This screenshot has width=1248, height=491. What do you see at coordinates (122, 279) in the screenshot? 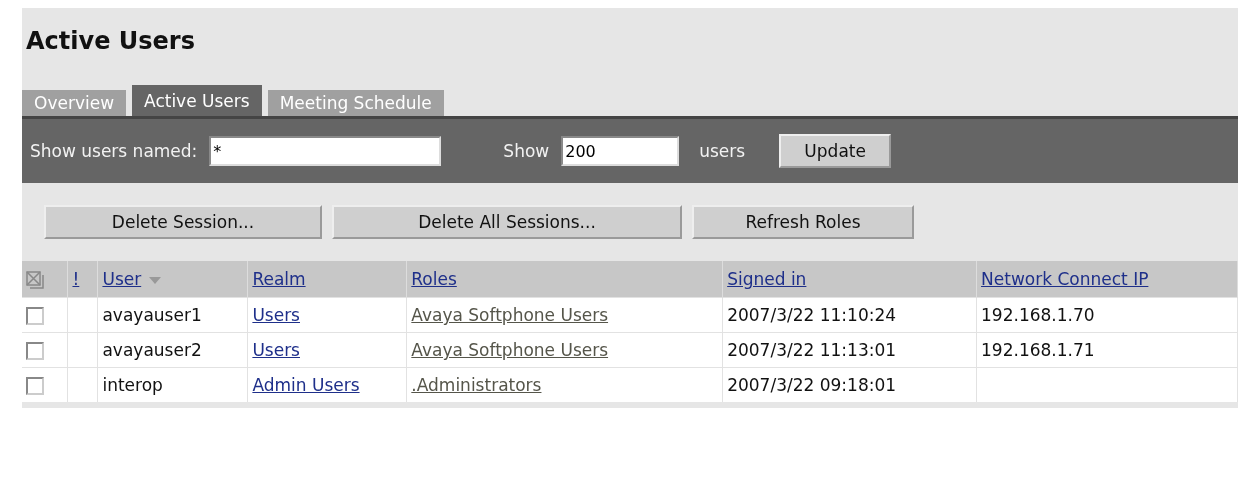
I see `column-header-link: User` at bounding box center [122, 279].